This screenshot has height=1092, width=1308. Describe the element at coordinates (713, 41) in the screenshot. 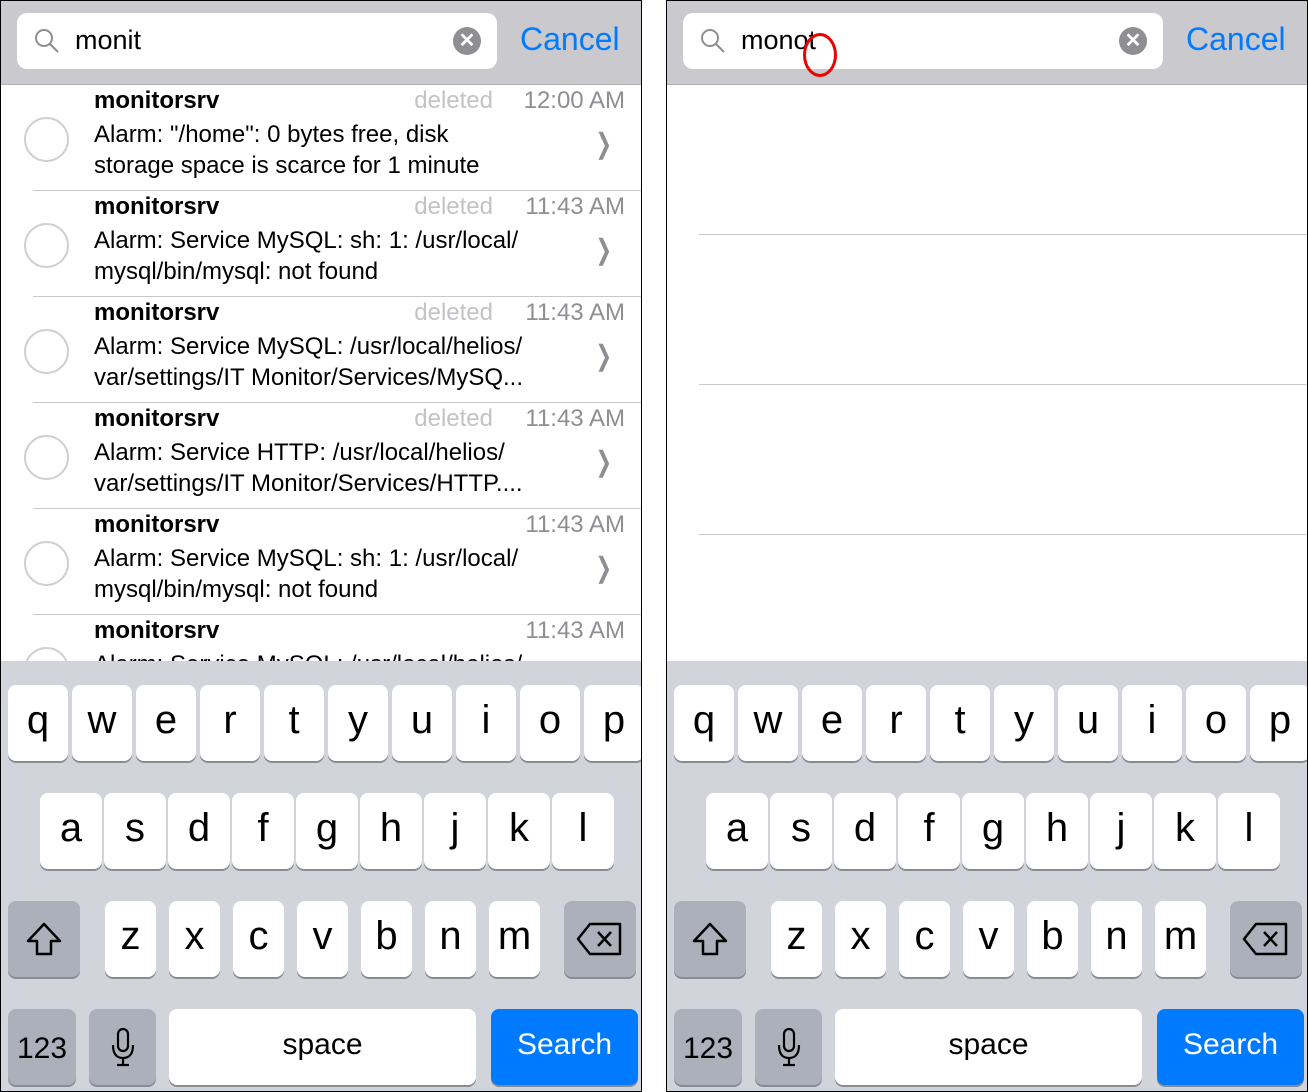

I see `search-icon` at that location.